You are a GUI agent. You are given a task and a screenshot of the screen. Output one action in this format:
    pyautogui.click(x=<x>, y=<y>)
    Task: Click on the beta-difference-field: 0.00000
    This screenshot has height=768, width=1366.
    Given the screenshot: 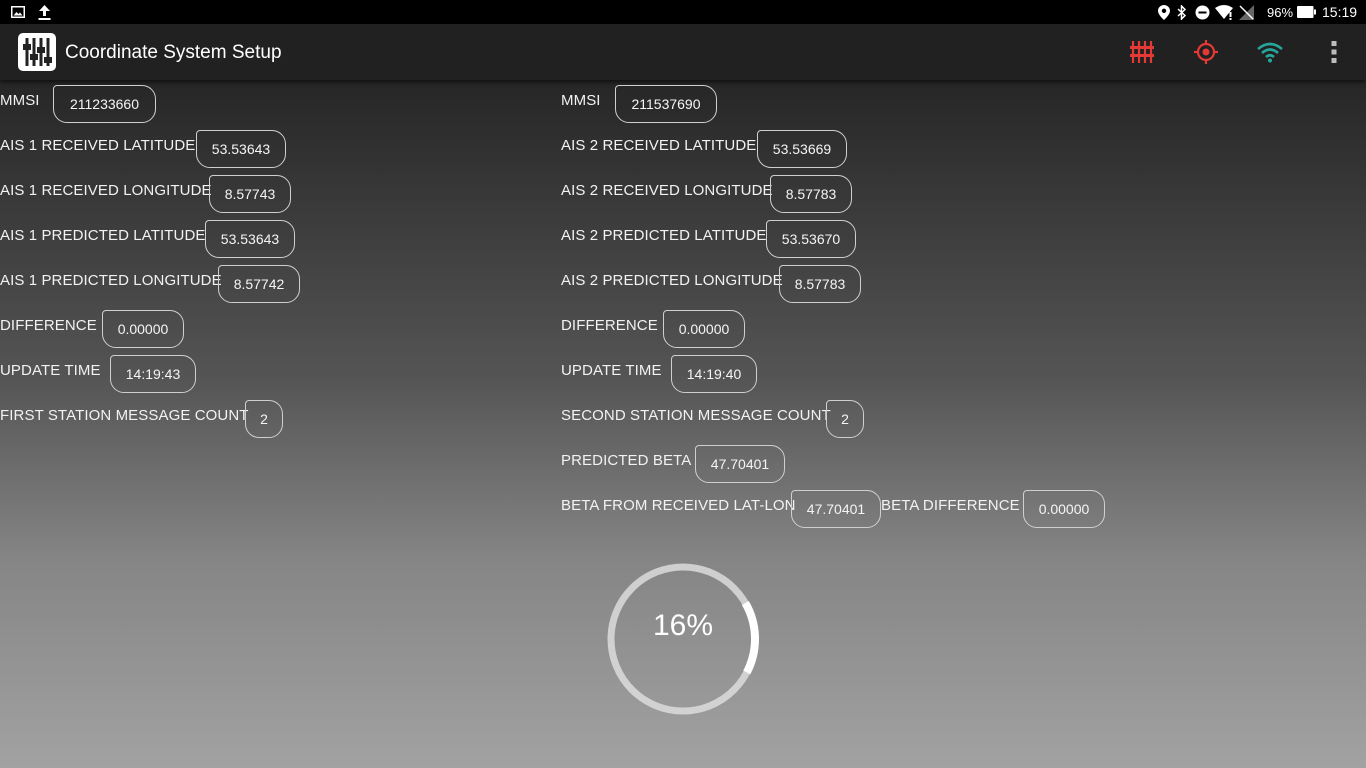 What is the action you would take?
    pyautogui.click(x=1064, y=509)
    